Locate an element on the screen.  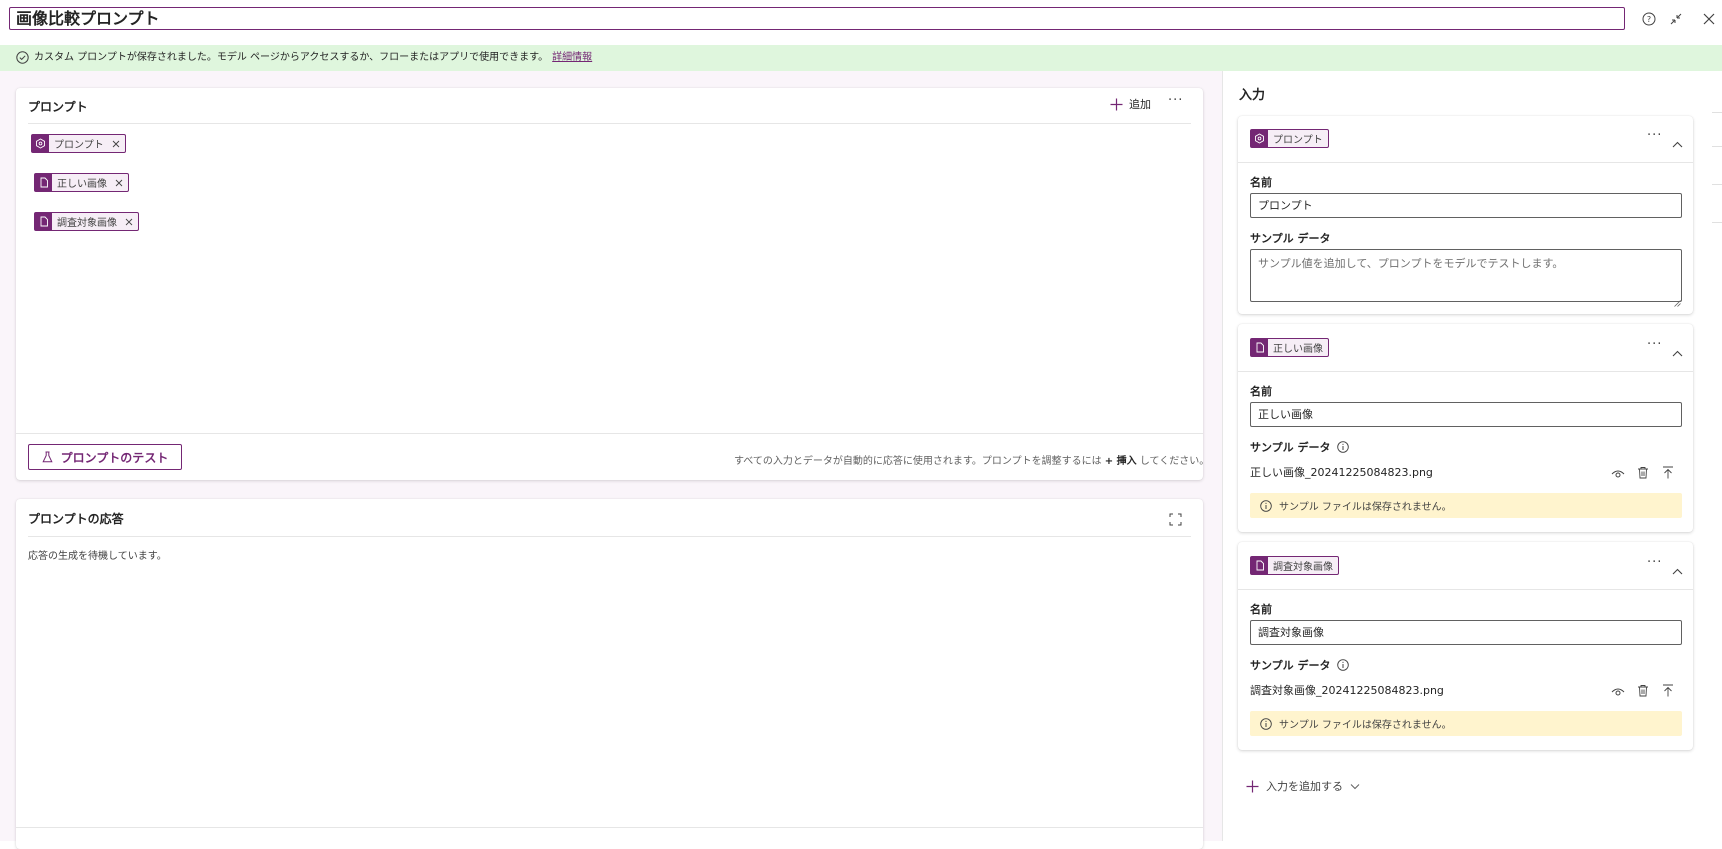
input-chip-prompt: プロンプト is located at coordinates (1289, 138).